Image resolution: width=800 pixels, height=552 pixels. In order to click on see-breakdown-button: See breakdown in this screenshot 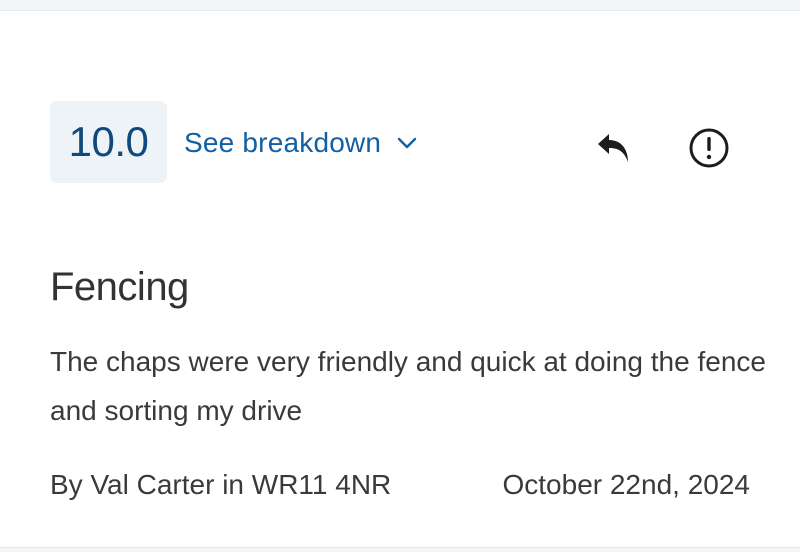, I will do `click(301, 143)`.